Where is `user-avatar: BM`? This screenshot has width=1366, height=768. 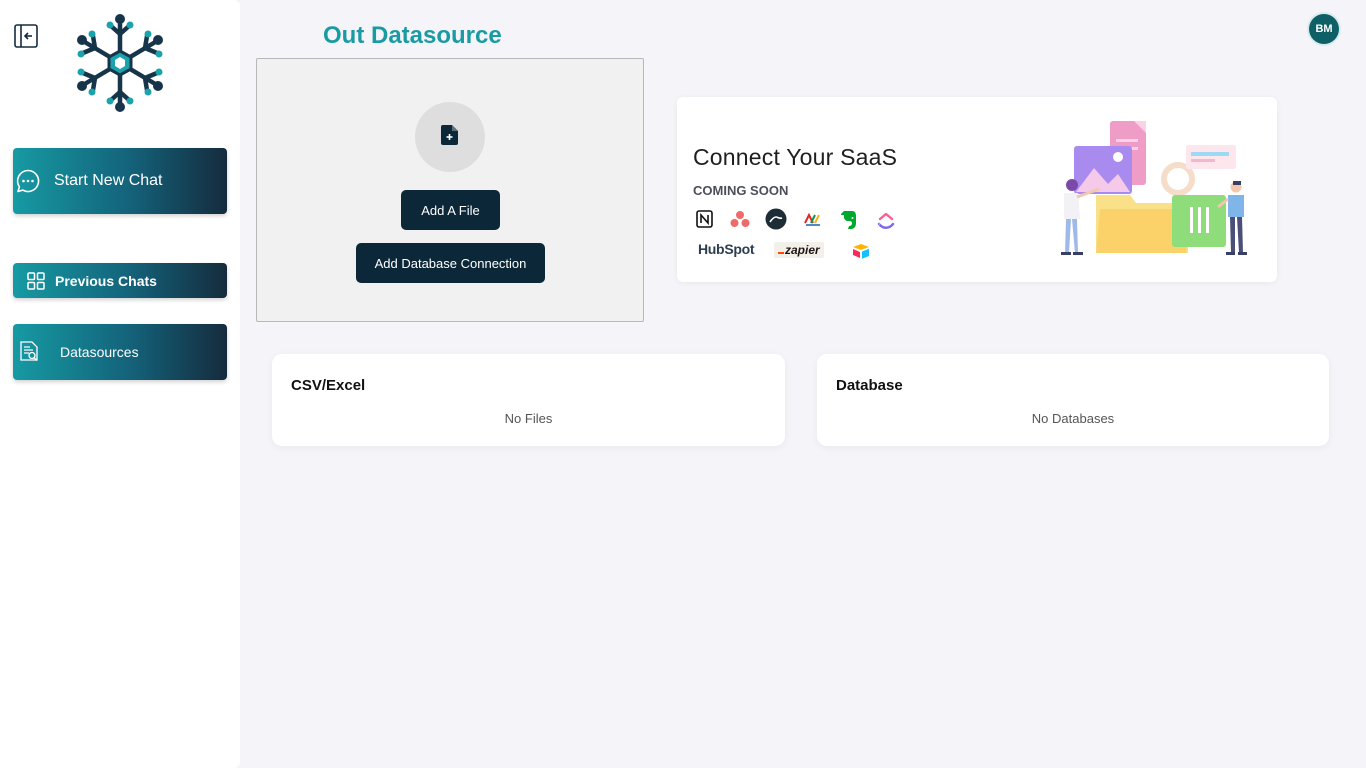 user-avatar: BM is located at coordinates (1324, 29).